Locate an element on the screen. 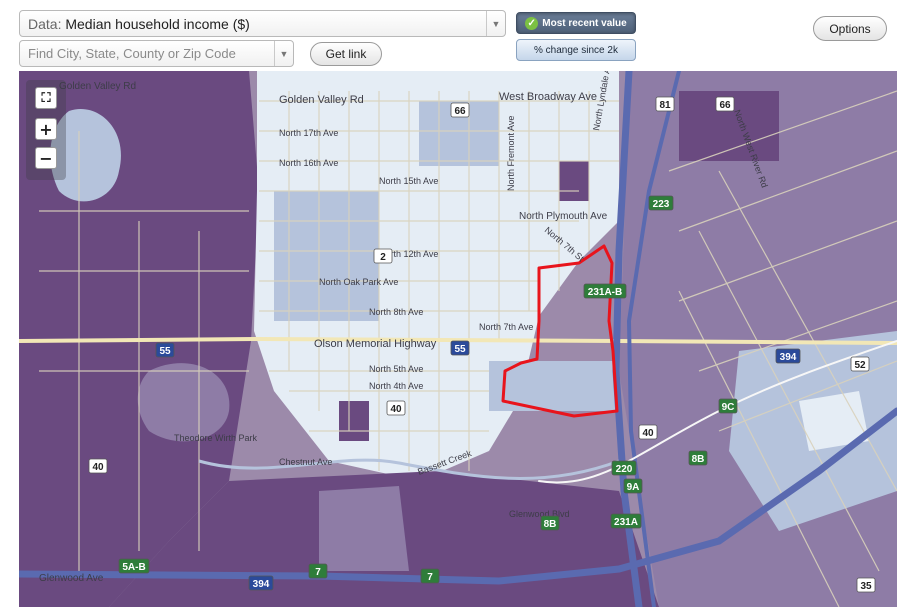  route-shield: 2 is located at coordinates (383, 256).